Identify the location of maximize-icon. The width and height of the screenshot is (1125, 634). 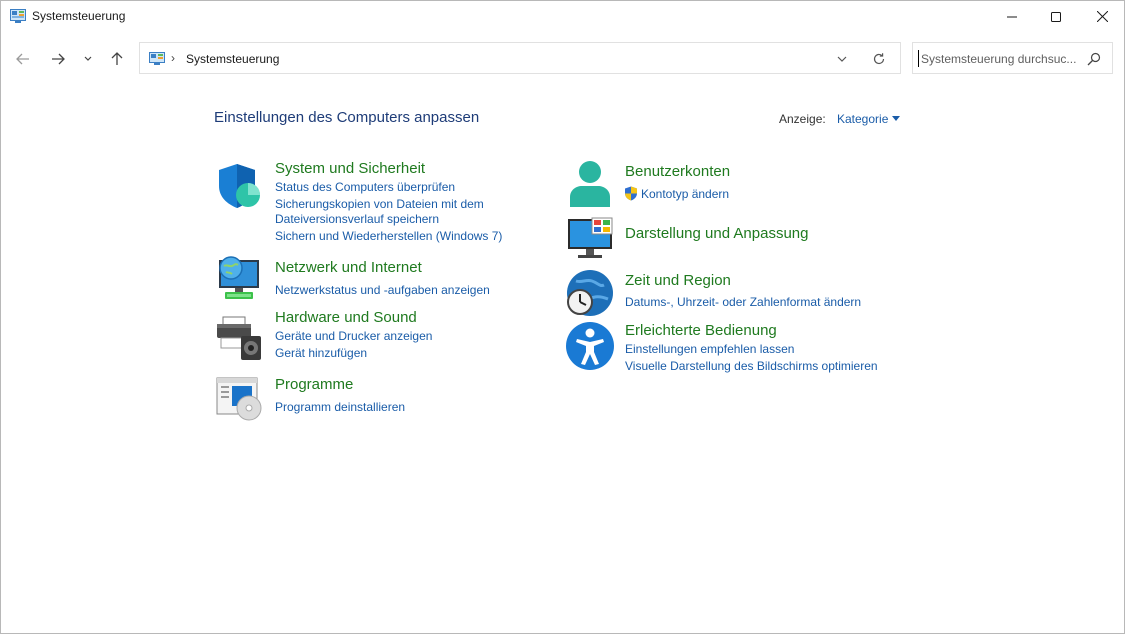
(1056, 16).